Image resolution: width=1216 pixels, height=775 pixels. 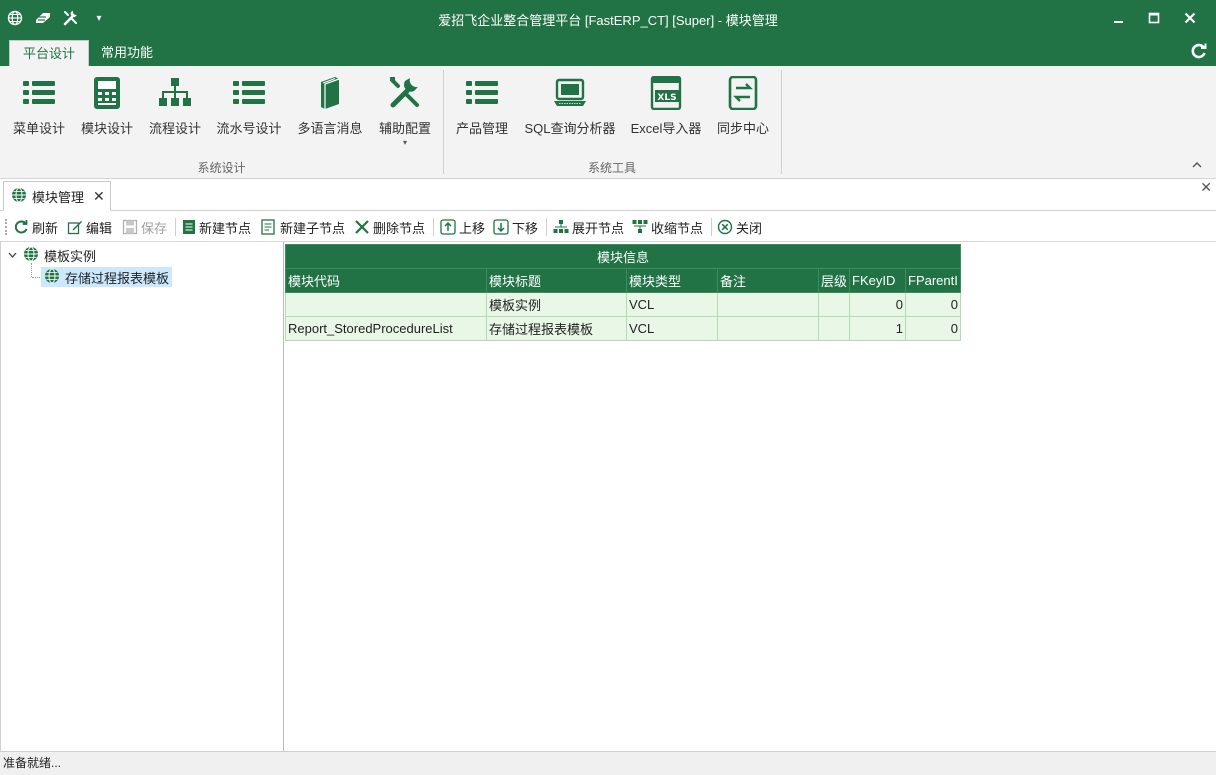 I want to click on column-header-fparentid: FParentI, so click(x=933, y=280).